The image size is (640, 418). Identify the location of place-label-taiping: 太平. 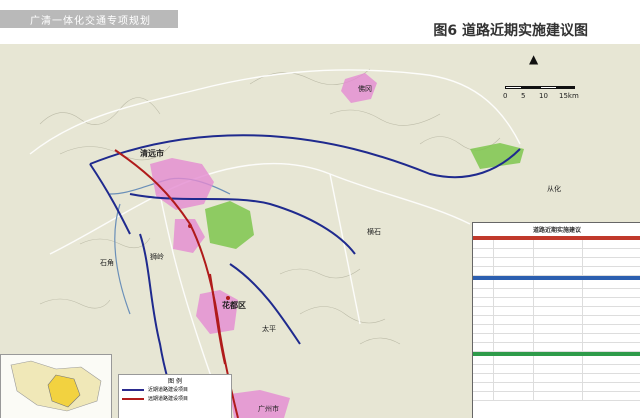
(269, 329).